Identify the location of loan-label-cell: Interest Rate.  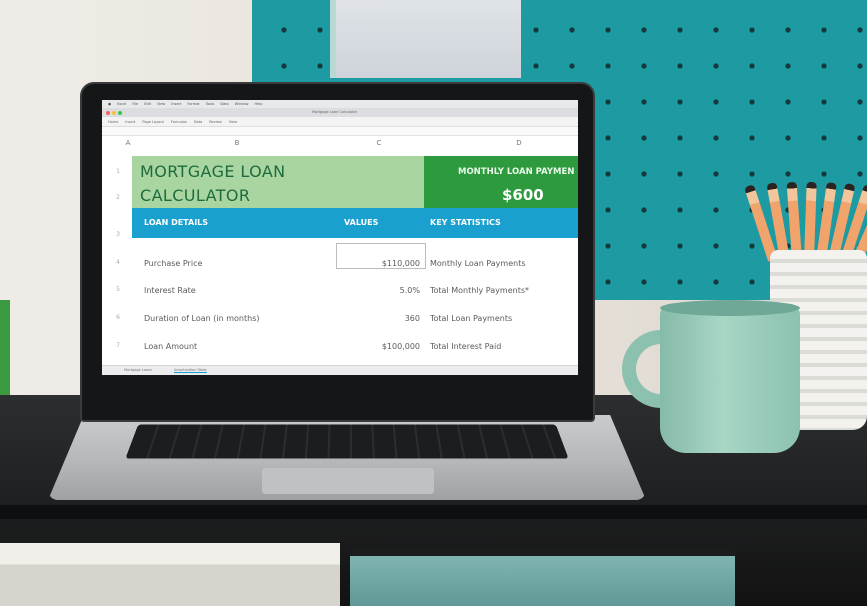
(170, 290).